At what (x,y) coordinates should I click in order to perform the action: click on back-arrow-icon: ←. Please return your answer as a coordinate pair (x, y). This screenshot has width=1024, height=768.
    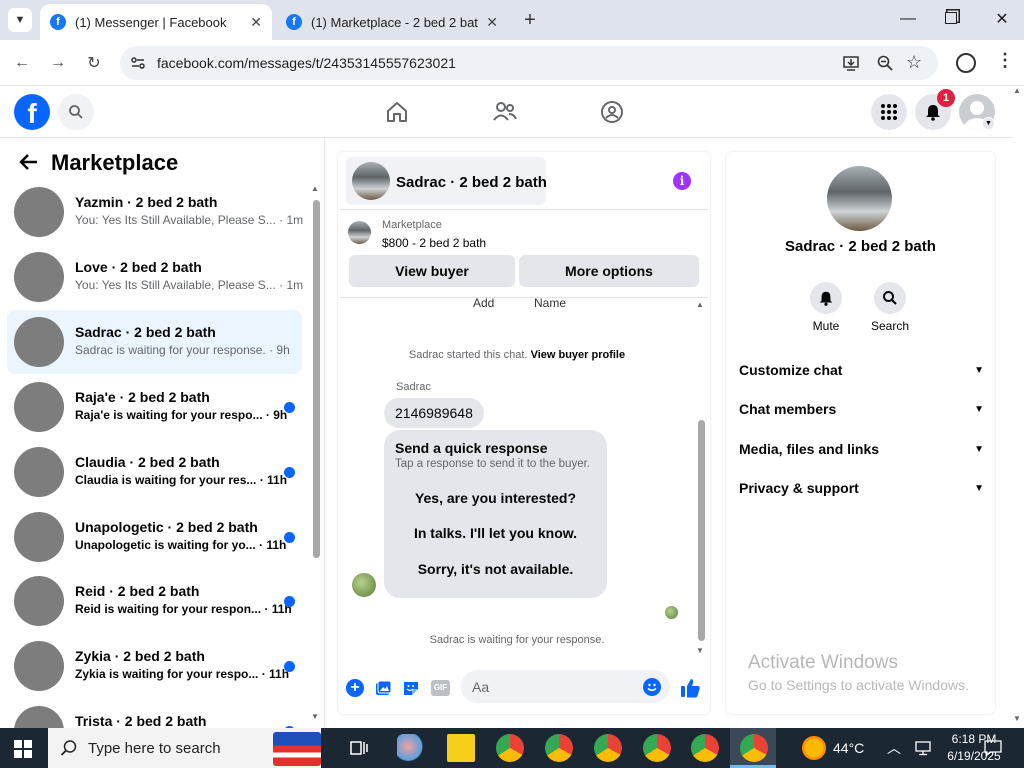
    Looking at the image, I should click on (22, 63).